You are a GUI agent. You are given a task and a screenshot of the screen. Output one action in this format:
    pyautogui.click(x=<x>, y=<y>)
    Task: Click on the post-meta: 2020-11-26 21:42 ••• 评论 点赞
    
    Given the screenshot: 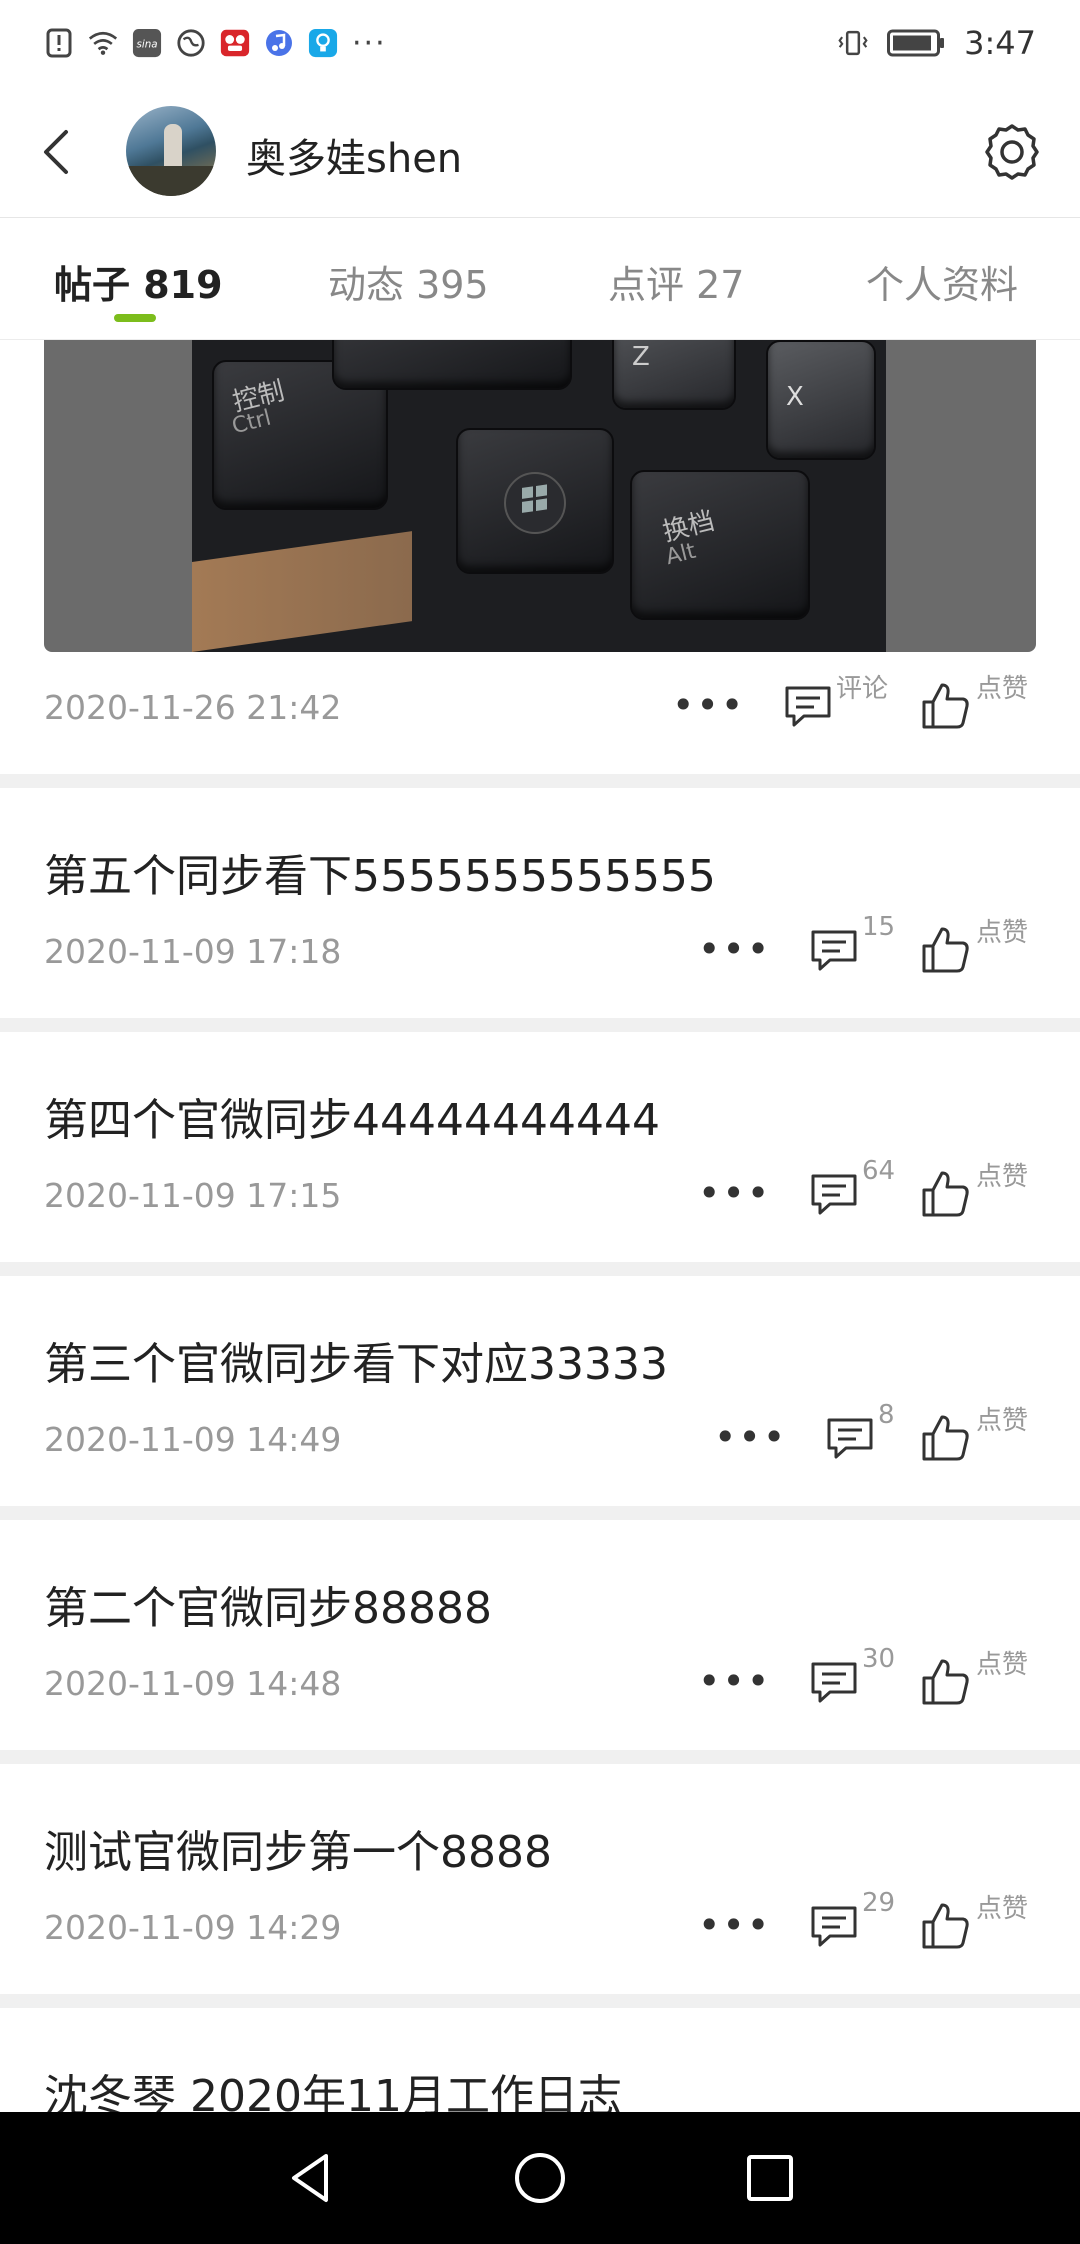 What is the action you would take?
    pyautogui.click(x=540, y=707)
    